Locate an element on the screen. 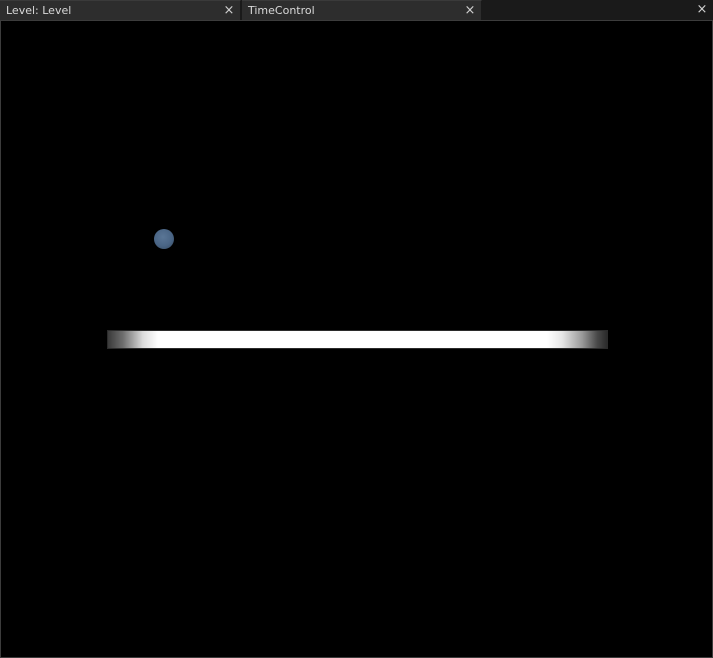 This screenshot has height=658, width=713. tab-bar: Level: Level × TimeControl × × is located at coordinates (356, 10).